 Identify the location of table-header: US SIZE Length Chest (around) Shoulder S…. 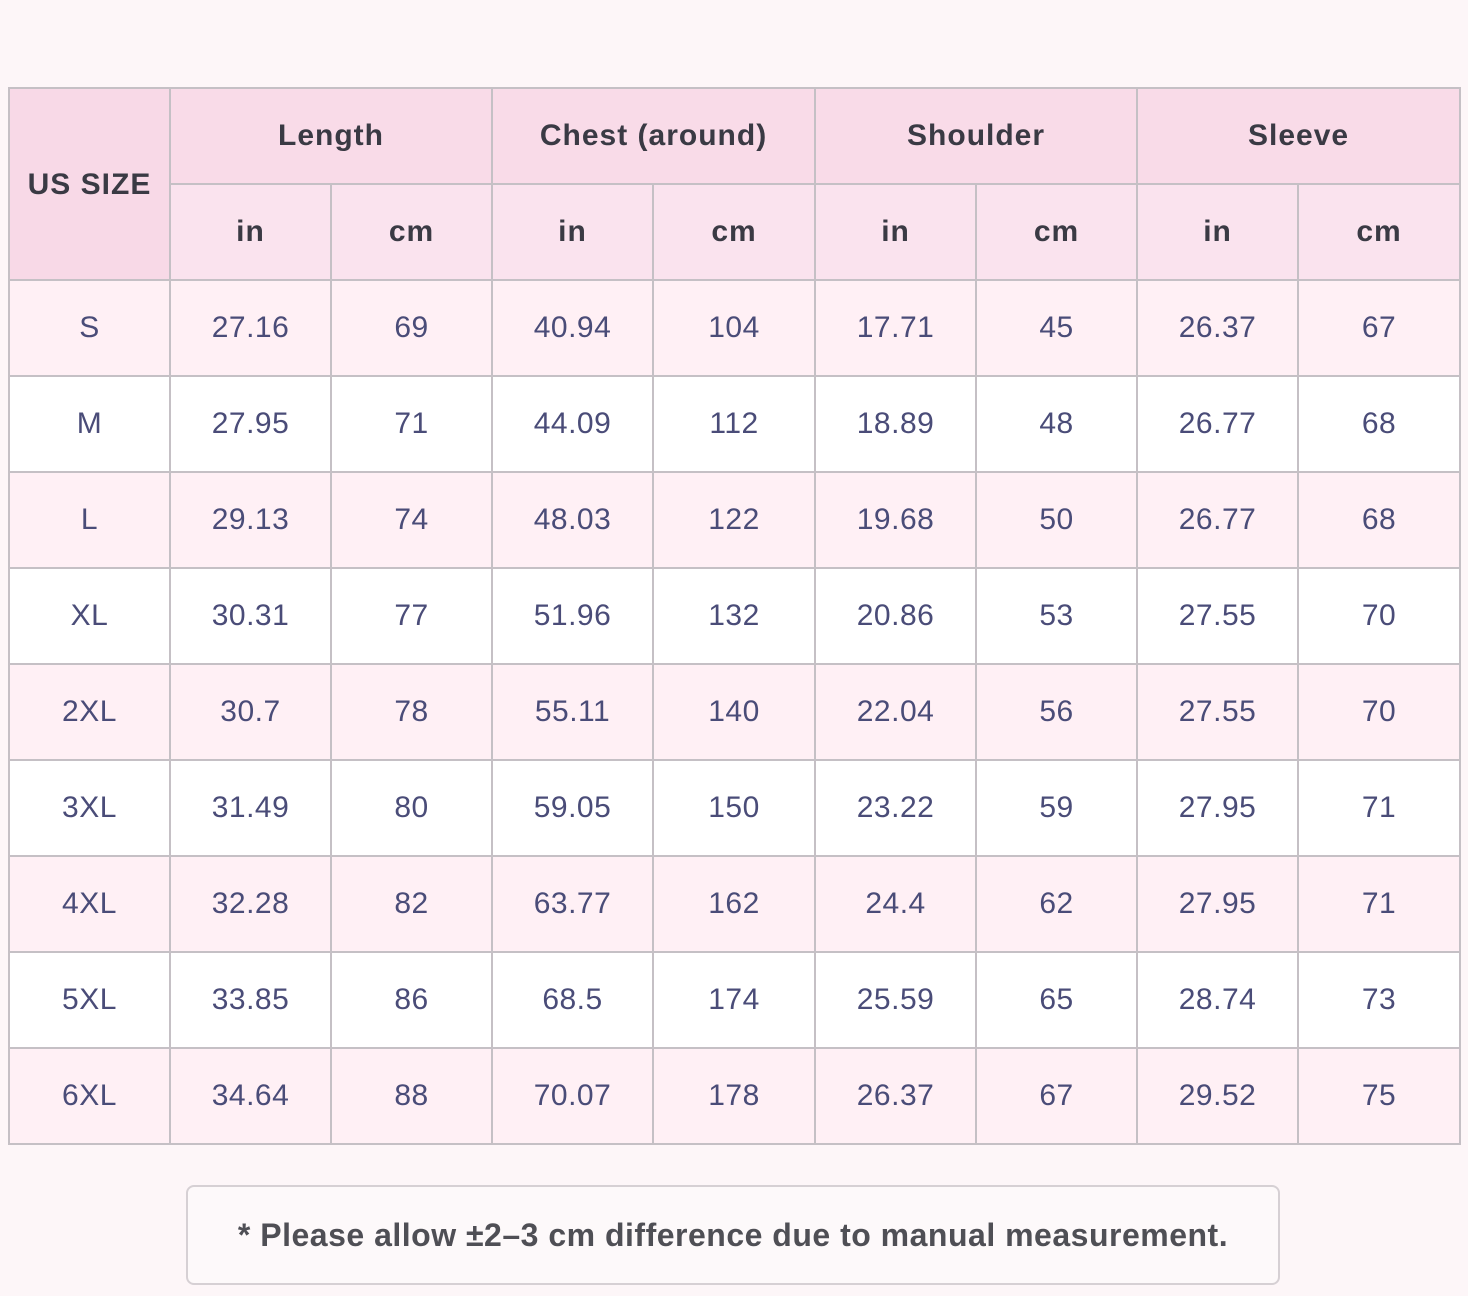
(735, 184).